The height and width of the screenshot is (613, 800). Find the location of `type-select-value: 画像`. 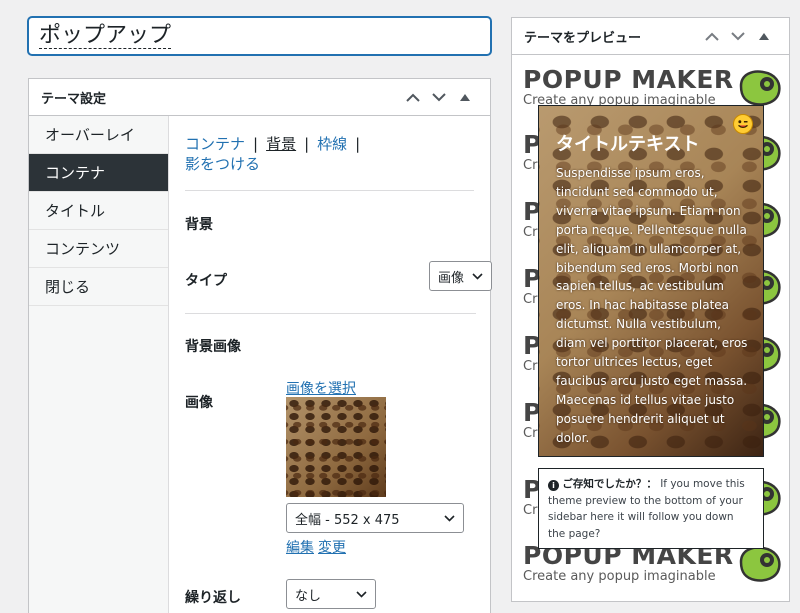

type-select-value: 画像 is located at coordinates (451, 278).